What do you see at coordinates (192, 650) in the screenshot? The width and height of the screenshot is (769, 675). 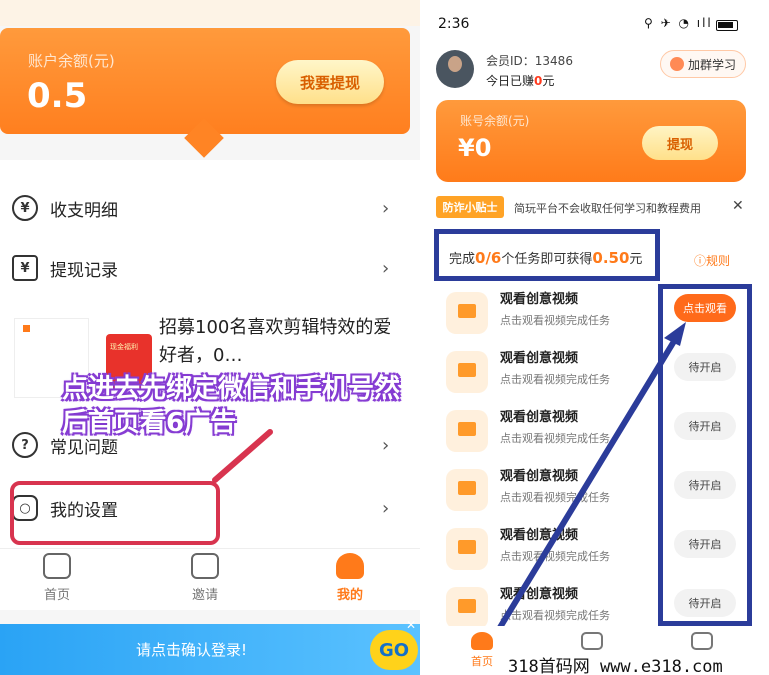 I see `login-banner-text: 请点击确认登录!` at bounding box center [192, 650].